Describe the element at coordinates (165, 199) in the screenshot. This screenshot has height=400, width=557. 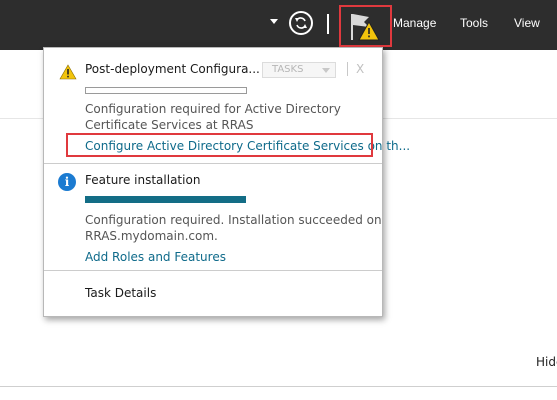
I see `progress-bar-complete` at that location.